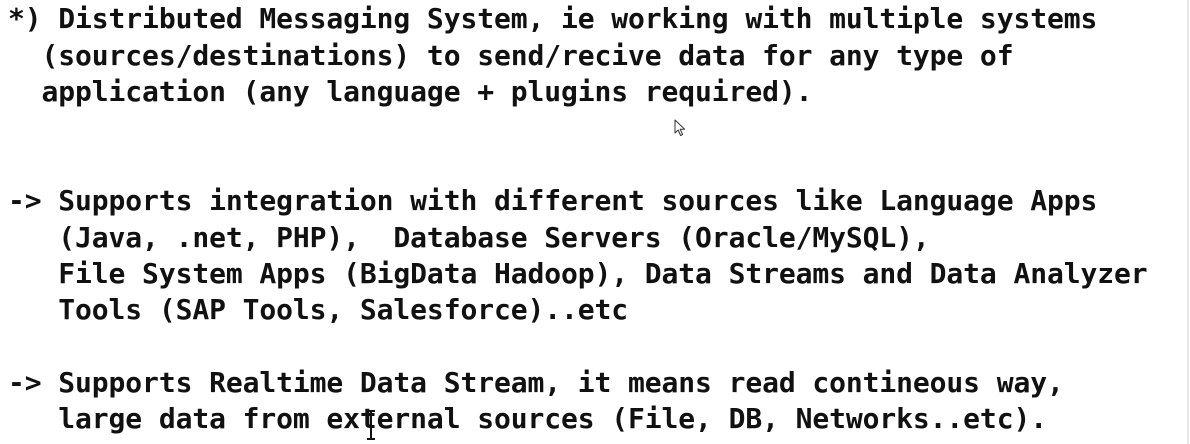 The image size is (1190, 444). I want to click on window-edge, so click(1188, 222).